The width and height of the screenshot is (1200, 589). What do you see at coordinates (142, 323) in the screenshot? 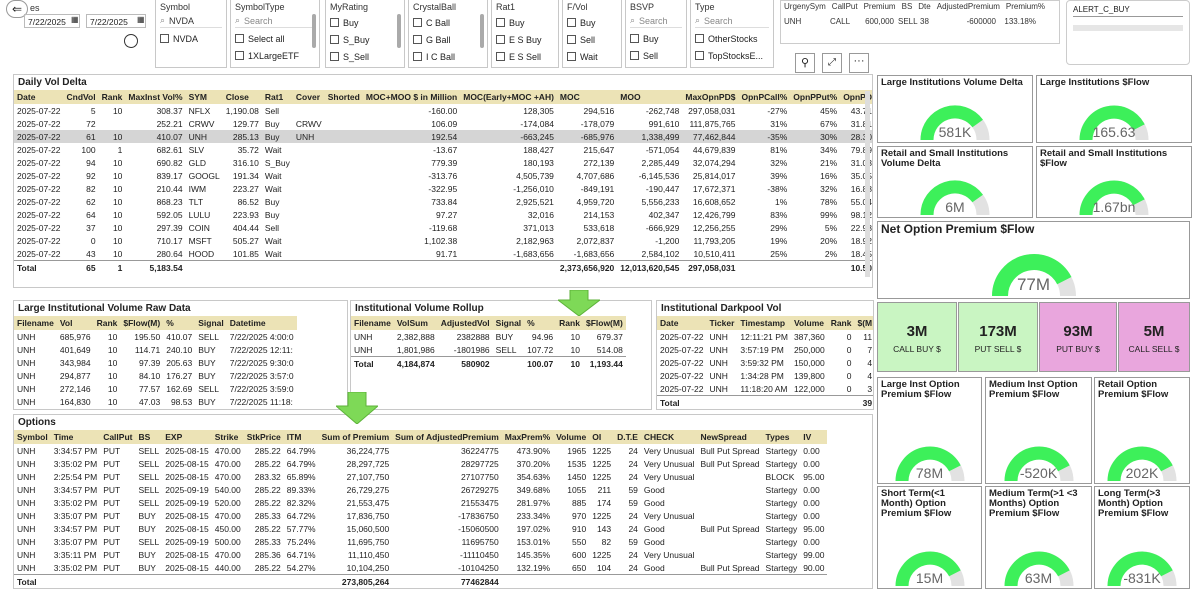
I see `col-header: $Flow(M)` at bounding box center [142, 323].